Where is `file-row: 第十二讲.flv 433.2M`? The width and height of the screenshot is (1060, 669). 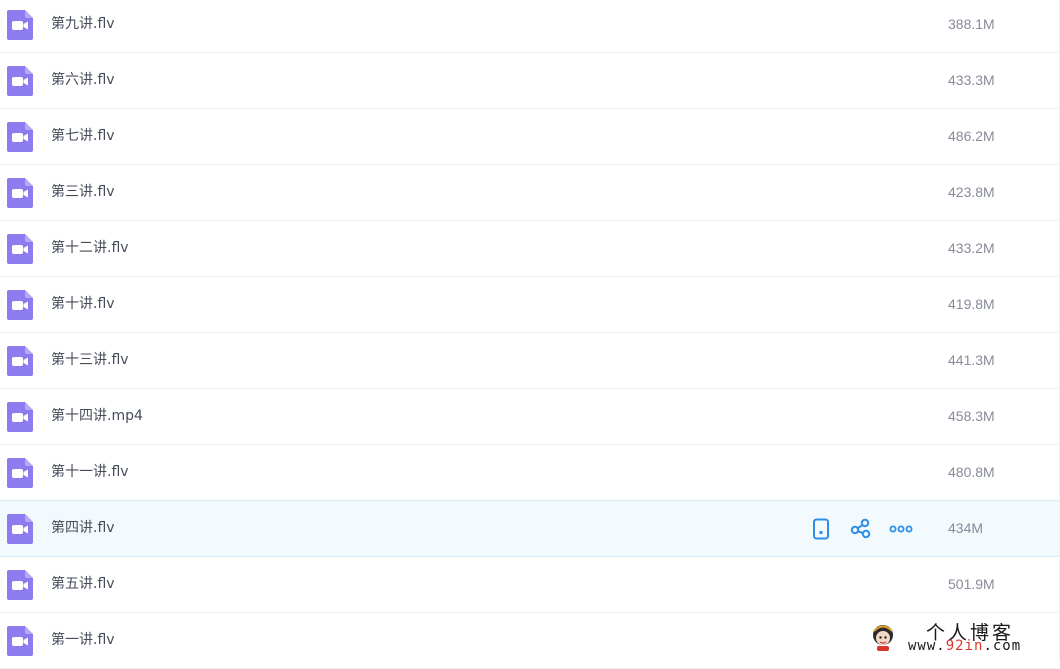
file-row: 第十二讲.flv 433.2M is located at coordinates (530, 249).